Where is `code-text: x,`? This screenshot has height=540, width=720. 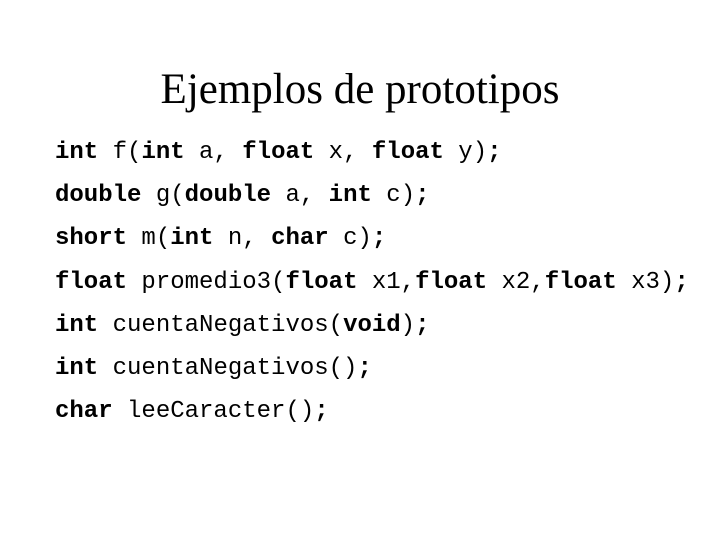
code-text: x, is located at coordinates (343, 152).